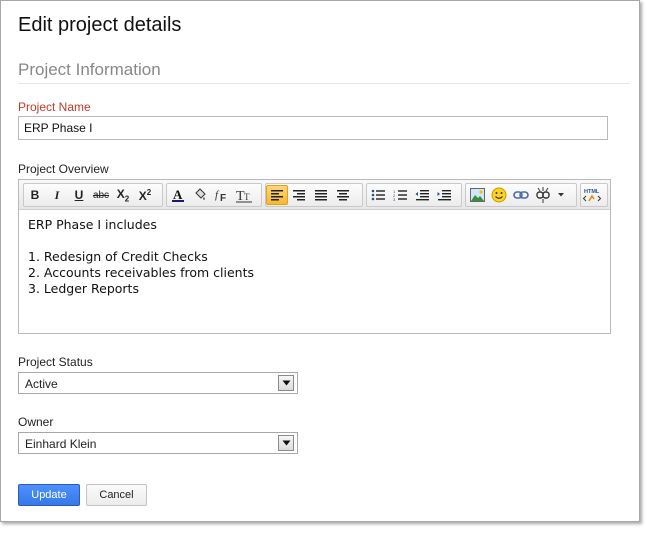 This screenshot has height=539, width=655. I want to click on link-icon, so click(521, 195).